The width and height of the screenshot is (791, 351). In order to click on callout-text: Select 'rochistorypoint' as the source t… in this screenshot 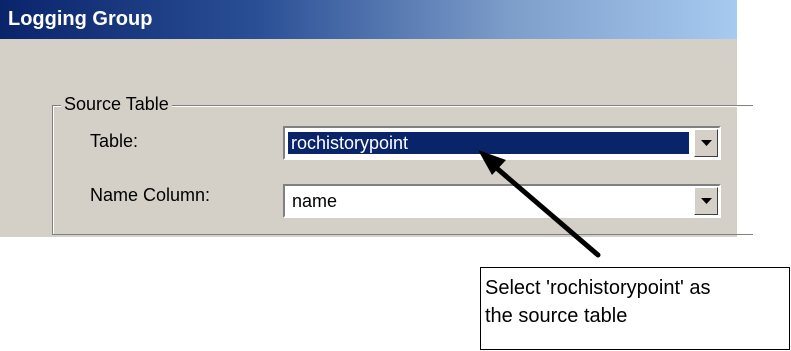, I will do `click(598, 302)`.